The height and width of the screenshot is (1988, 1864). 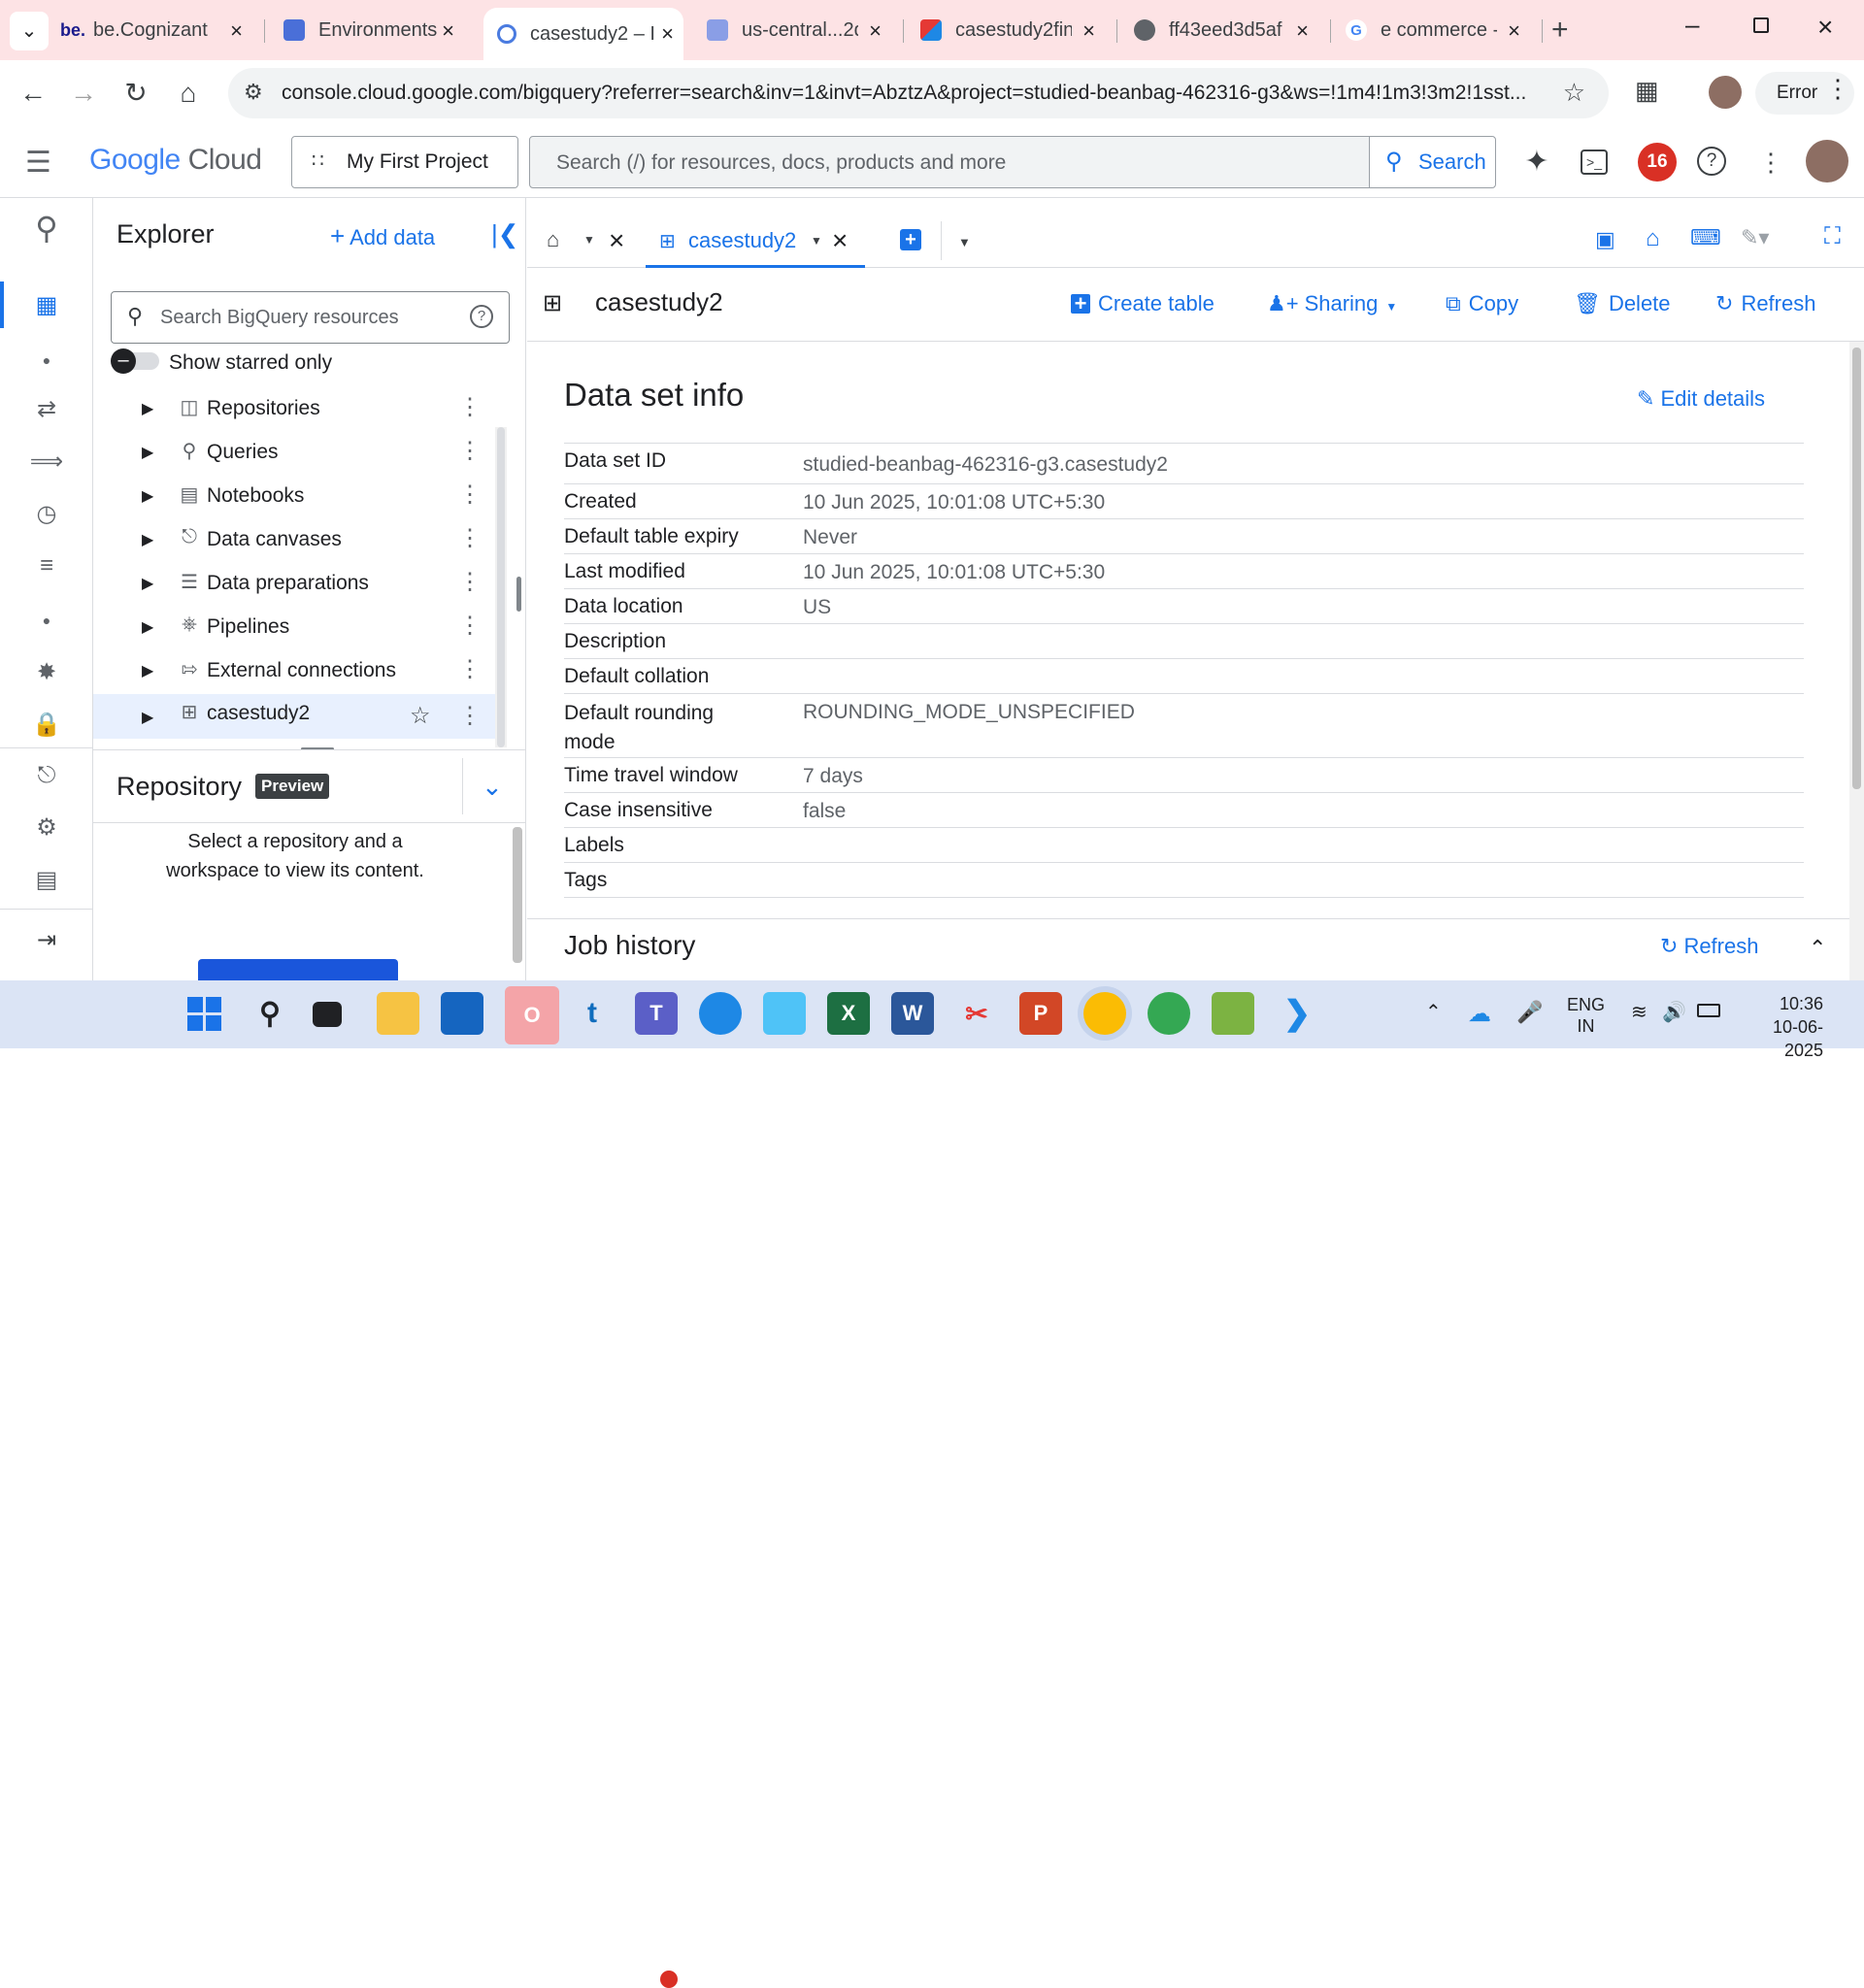 I want to click on create-table-button: + Create table, so click(x=1143, y=304).